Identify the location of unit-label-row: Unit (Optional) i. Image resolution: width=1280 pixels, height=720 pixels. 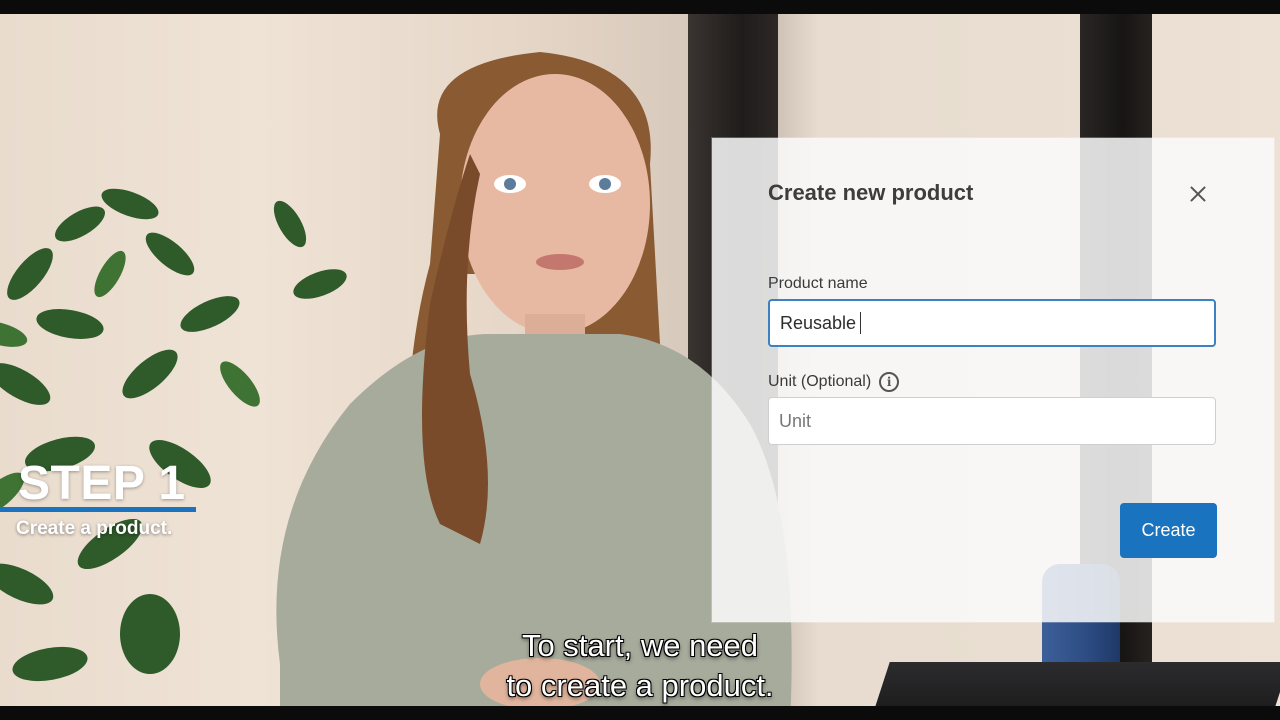
(834, 382).